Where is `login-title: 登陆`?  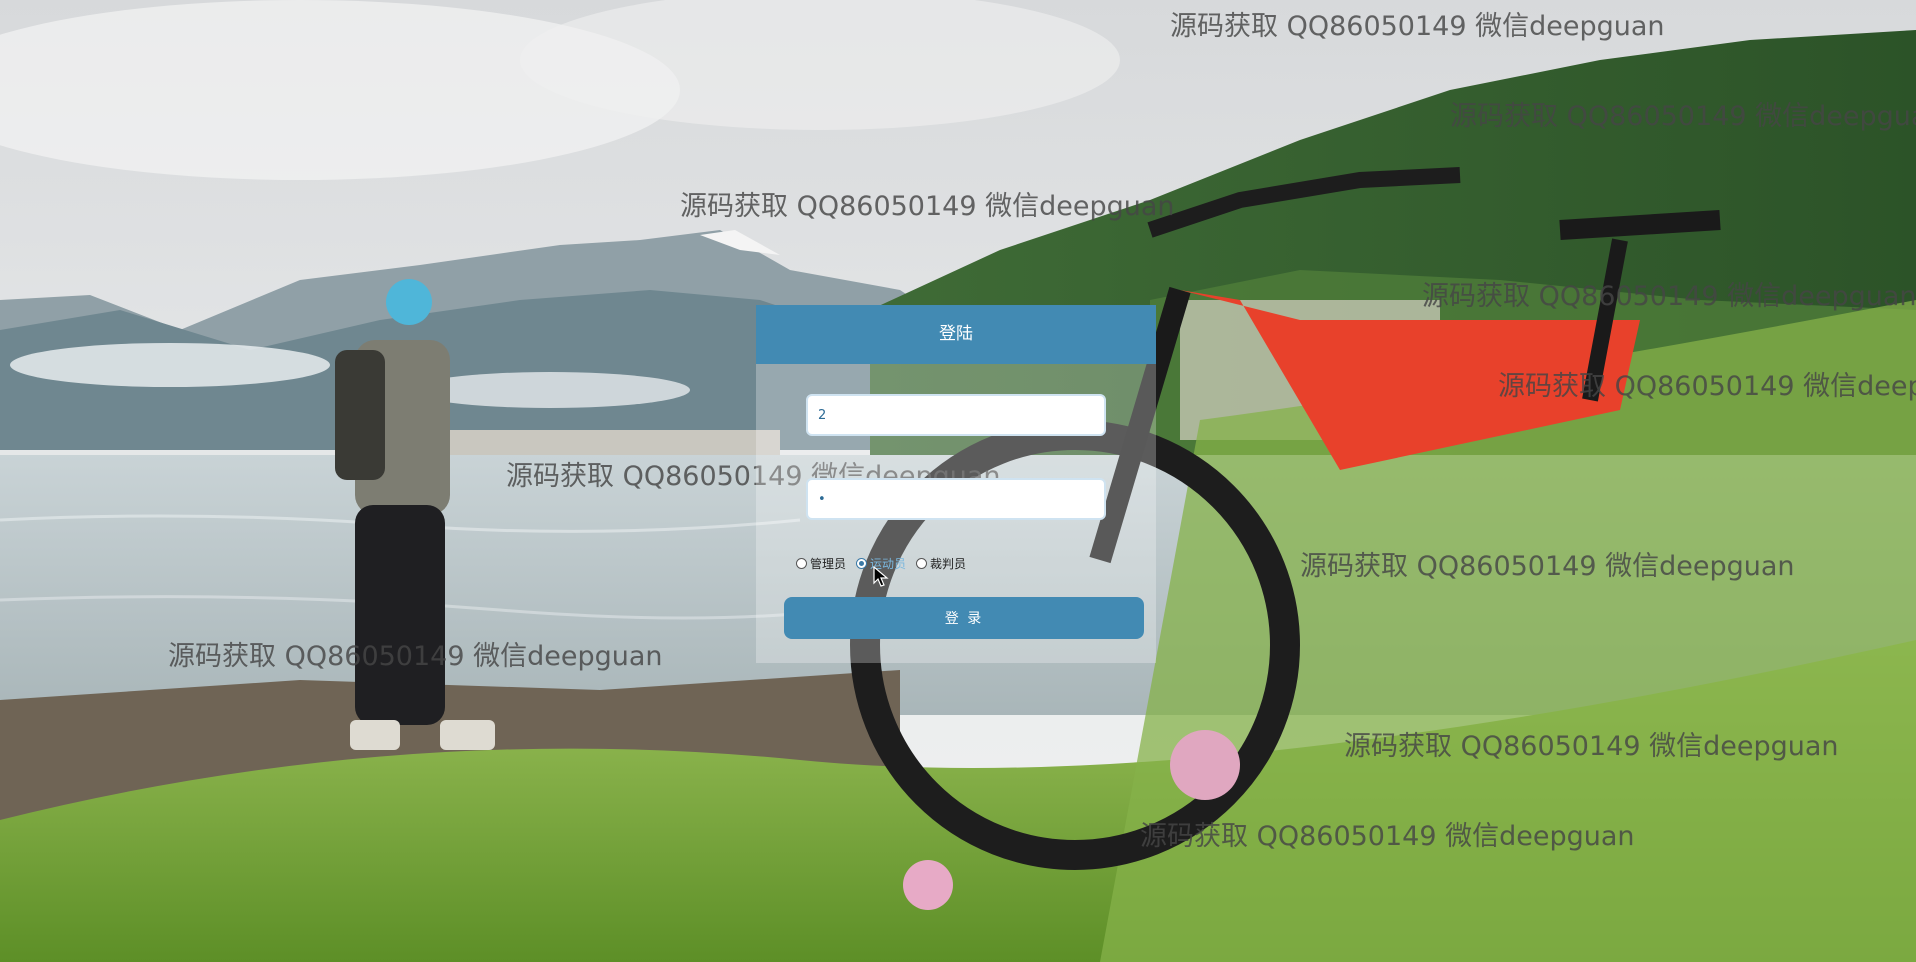 login-title: 登陆 is located at coordinates (956, 334).